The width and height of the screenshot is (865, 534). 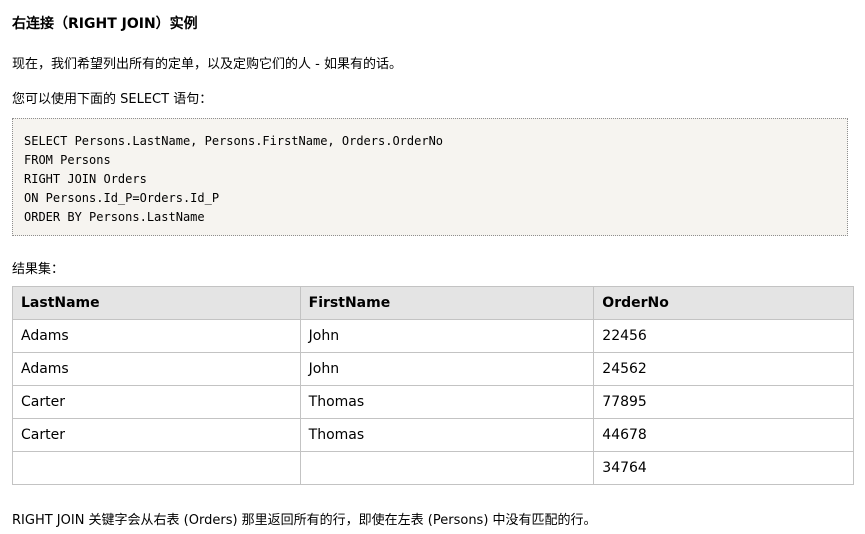 I want to click on result-label: 结果集：, so click(x=38, y=269).